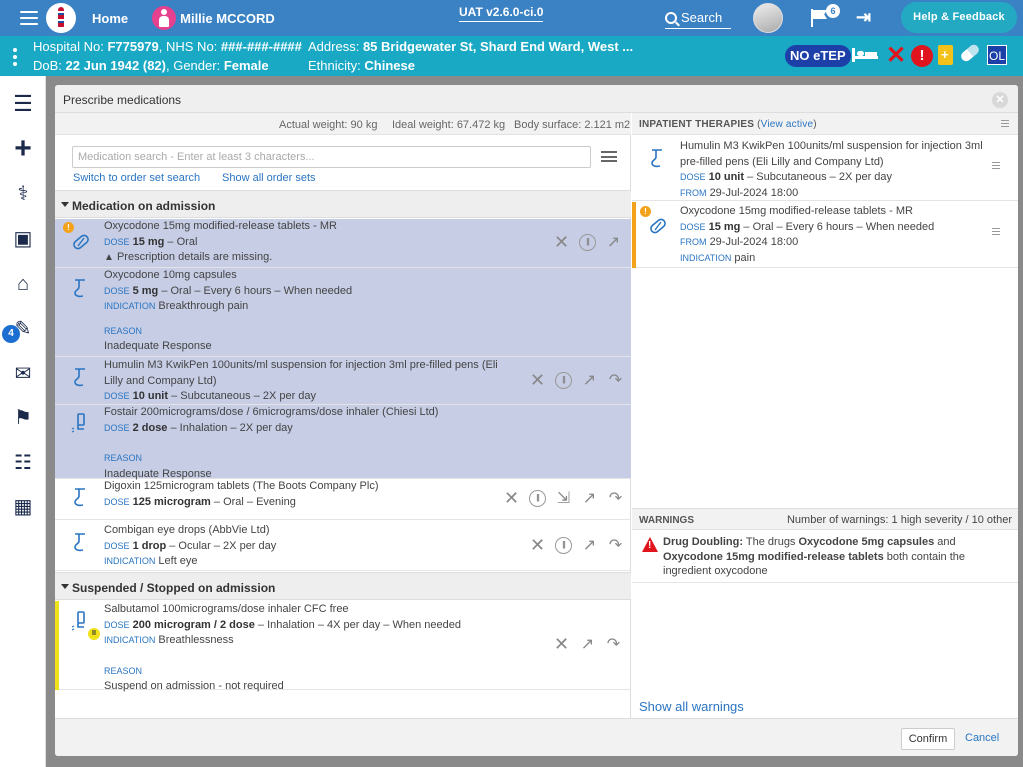  Describe the element at coordinates (136, 178) in the screenshot. I see `switch-order-set-link: Switch to order set search` at that location.